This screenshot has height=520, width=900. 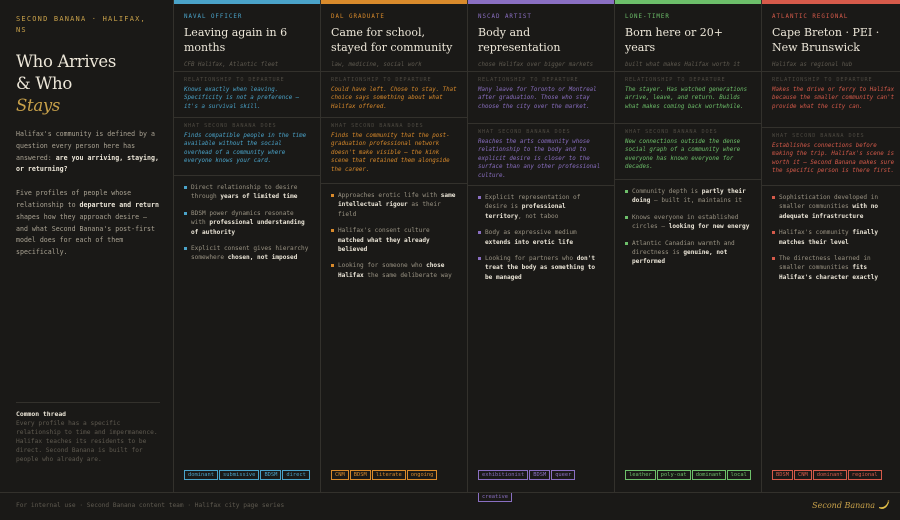 What do you see at coordinates (239, 475) in the screenshot?
I see `tag-chip: submissive` at bounding box center [239, 475].